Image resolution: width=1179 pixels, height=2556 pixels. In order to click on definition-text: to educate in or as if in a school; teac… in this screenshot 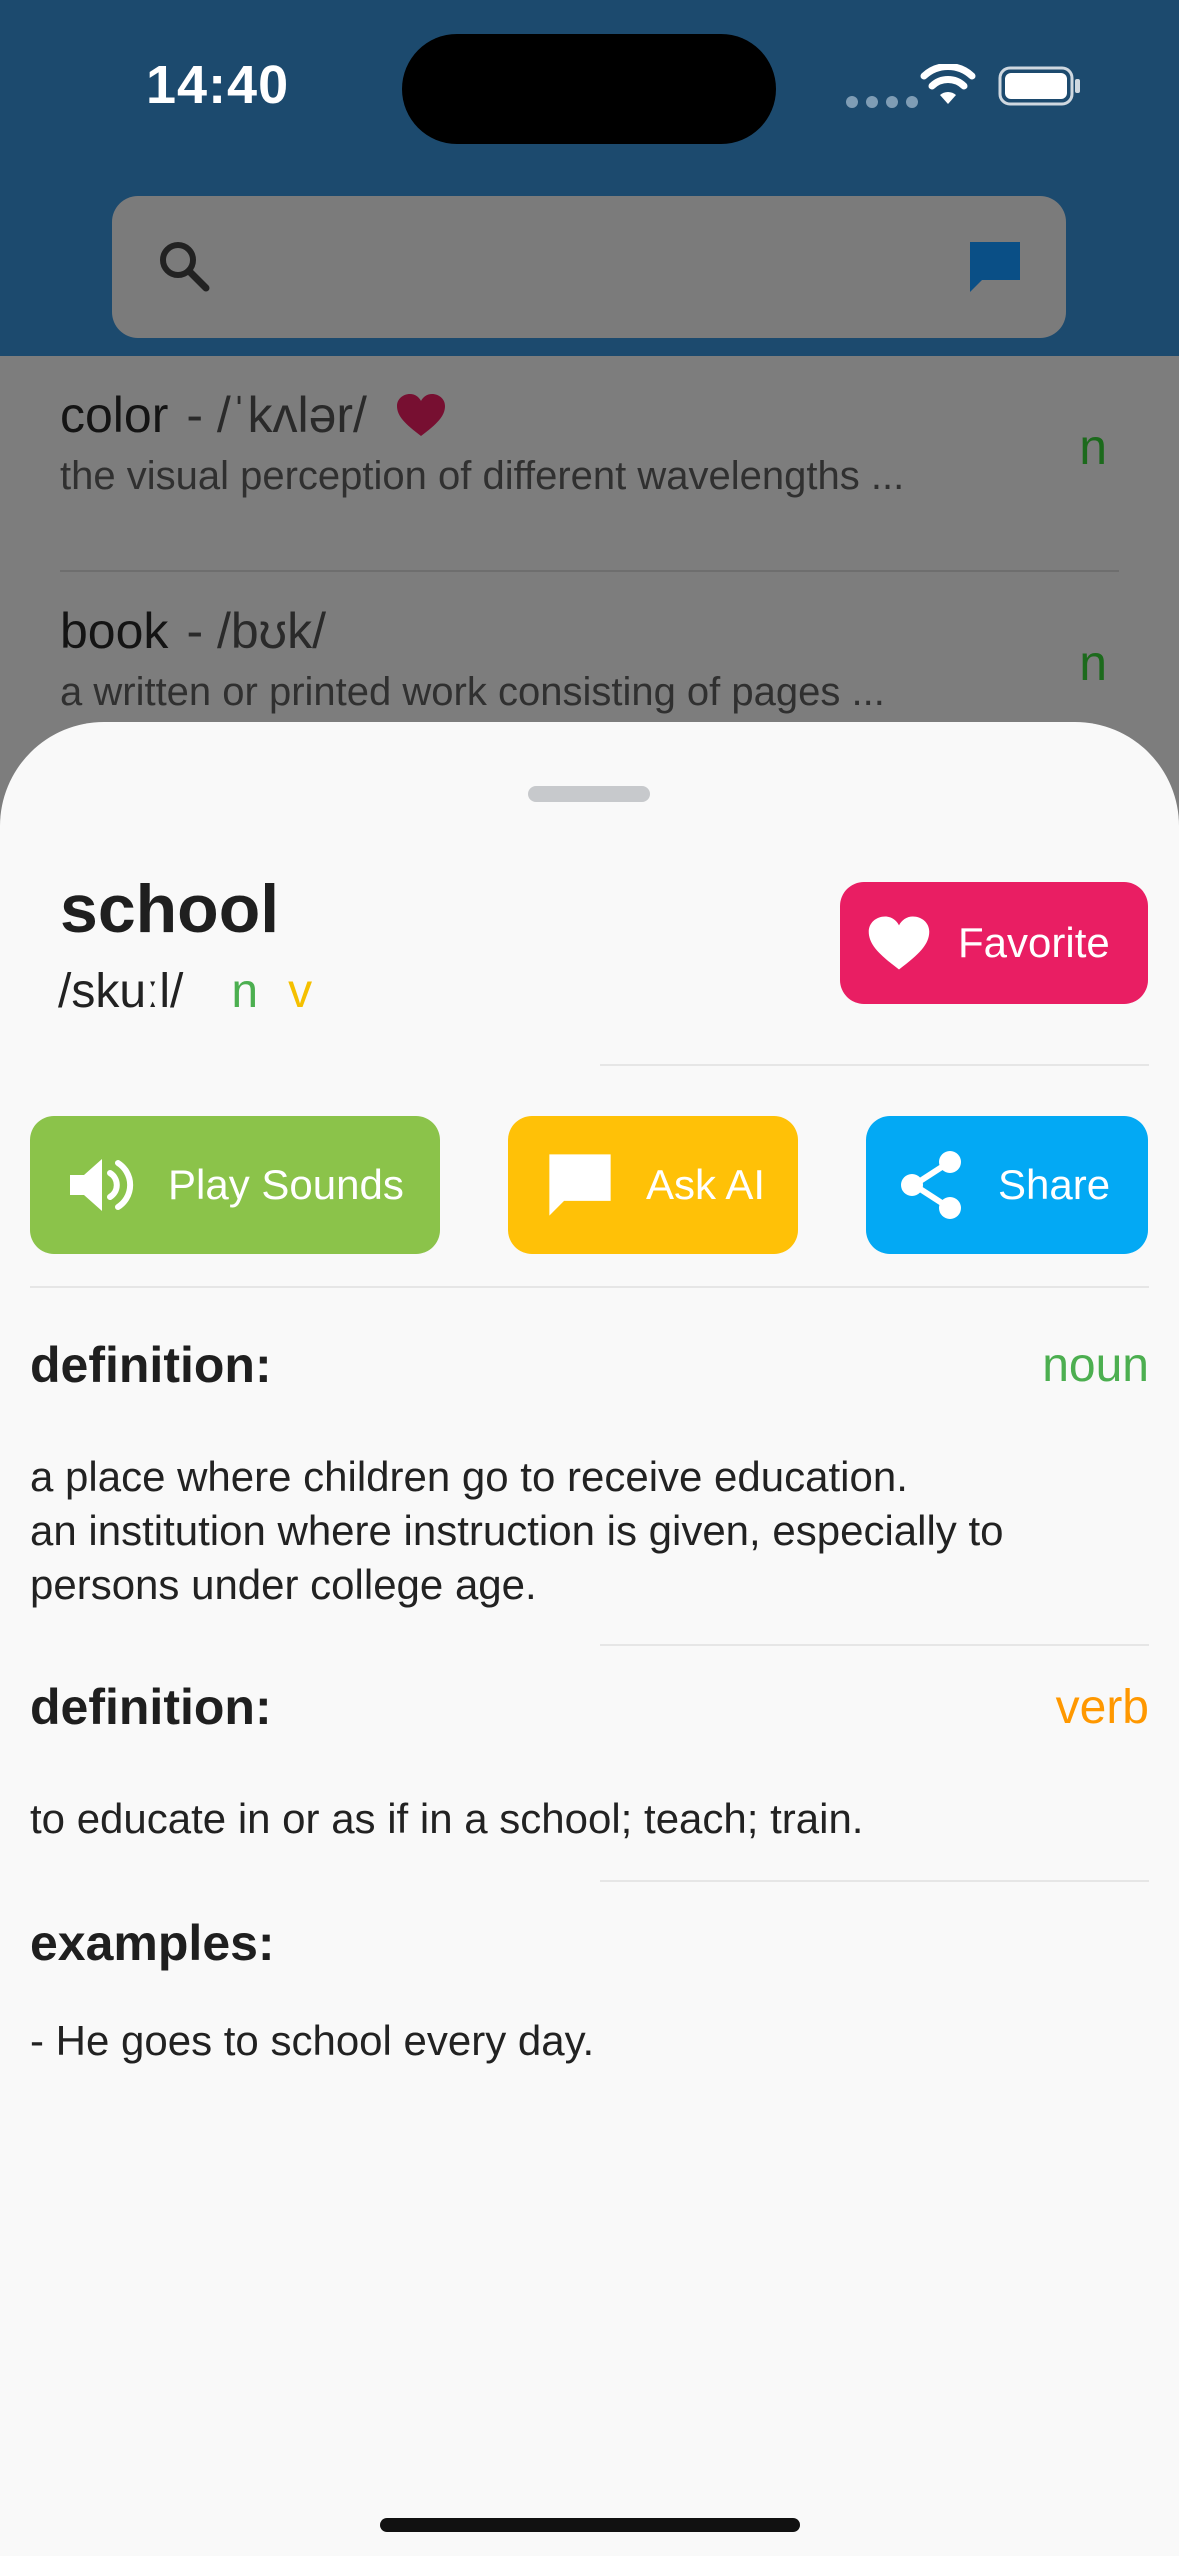, I will do `click(447, 1818)`.